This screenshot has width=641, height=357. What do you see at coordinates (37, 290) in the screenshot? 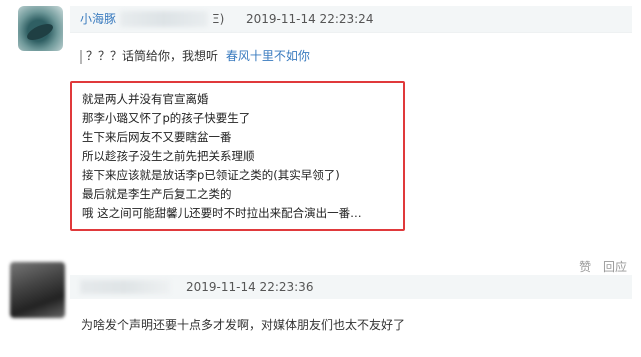
I see `user-avatar-blurred` at bounding box center [37, 290].